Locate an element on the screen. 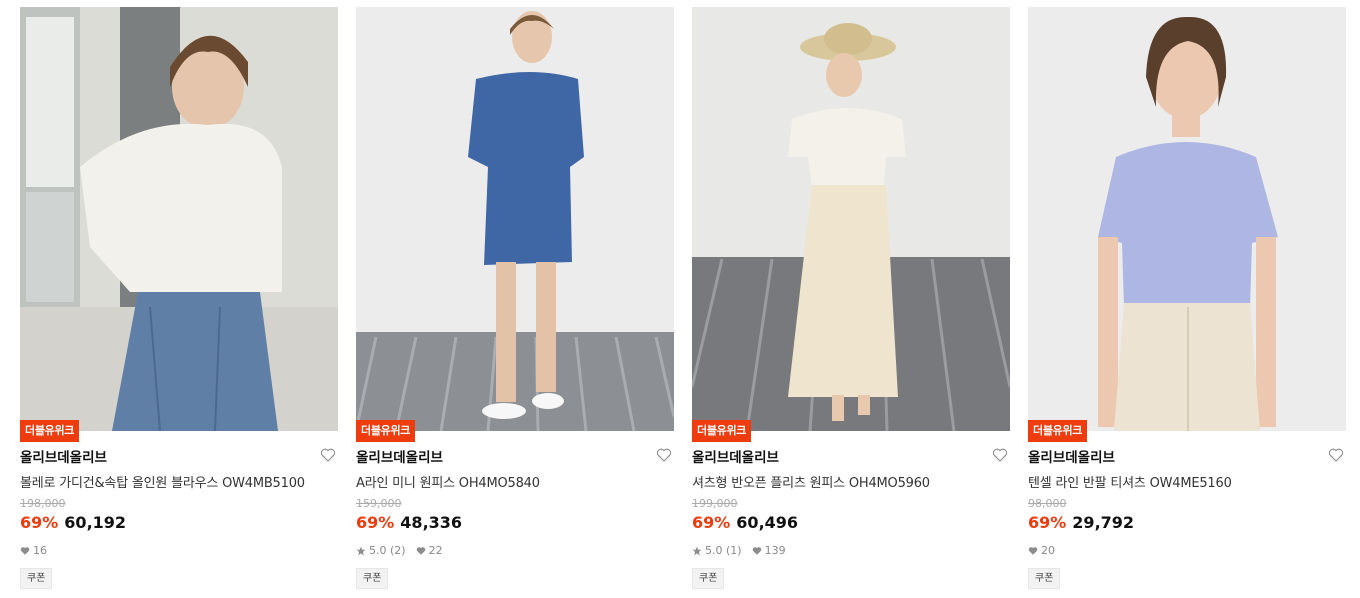 Image resolution: width=1360 pixels, height=598 pixels. sale-price: 60,496 is located at coordinates (767, 522).